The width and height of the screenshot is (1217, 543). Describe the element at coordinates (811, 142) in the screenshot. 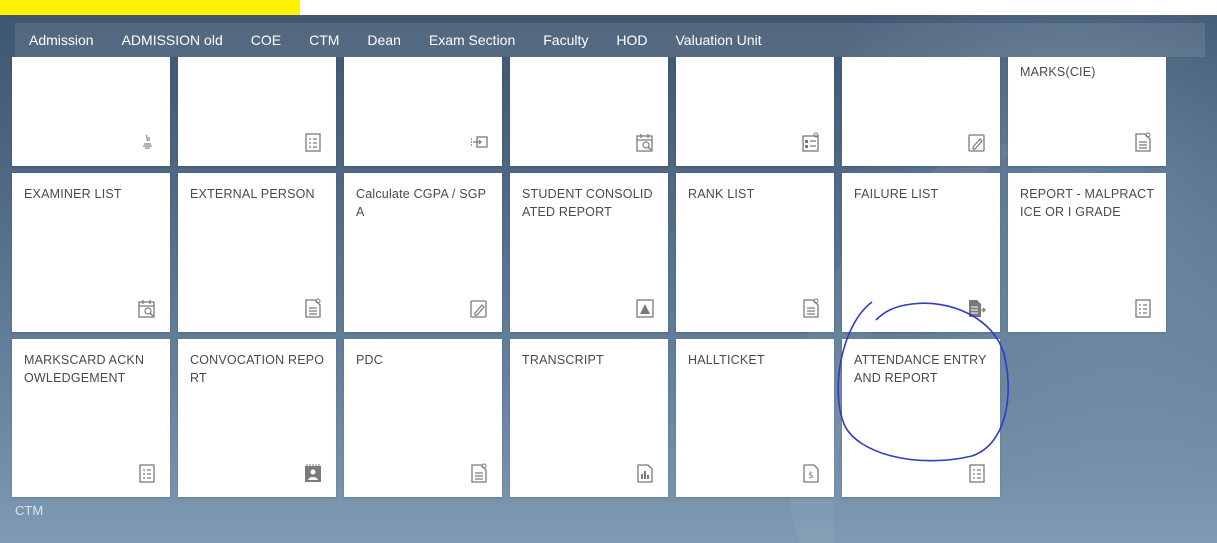

I see `report-icon` at that location.